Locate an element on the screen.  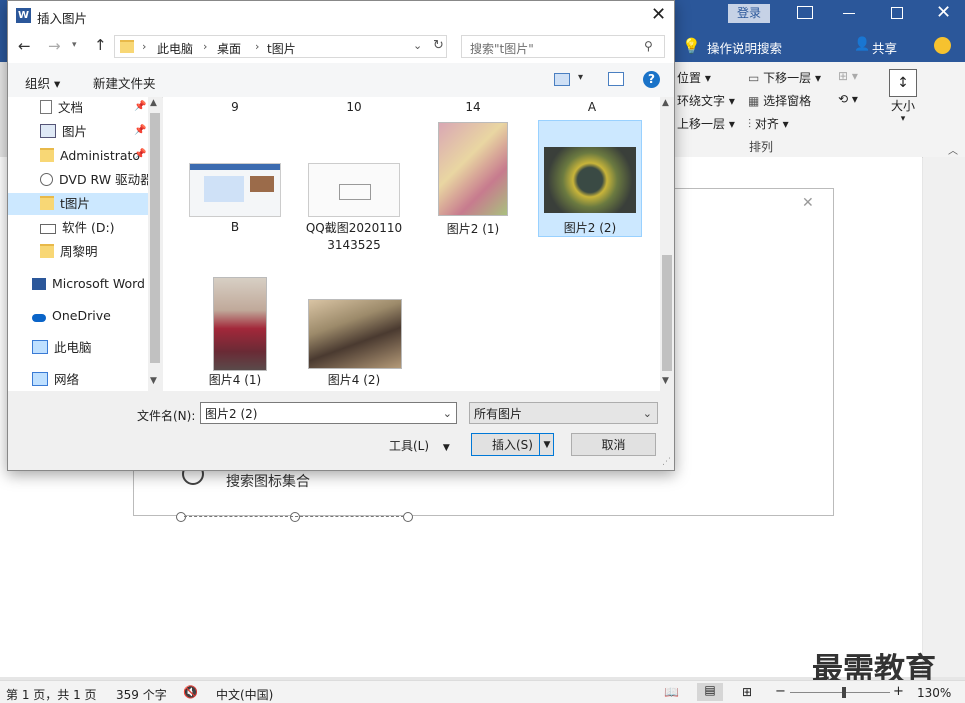
print-layout-icon: ▤ is located at coordinates (710, 692).